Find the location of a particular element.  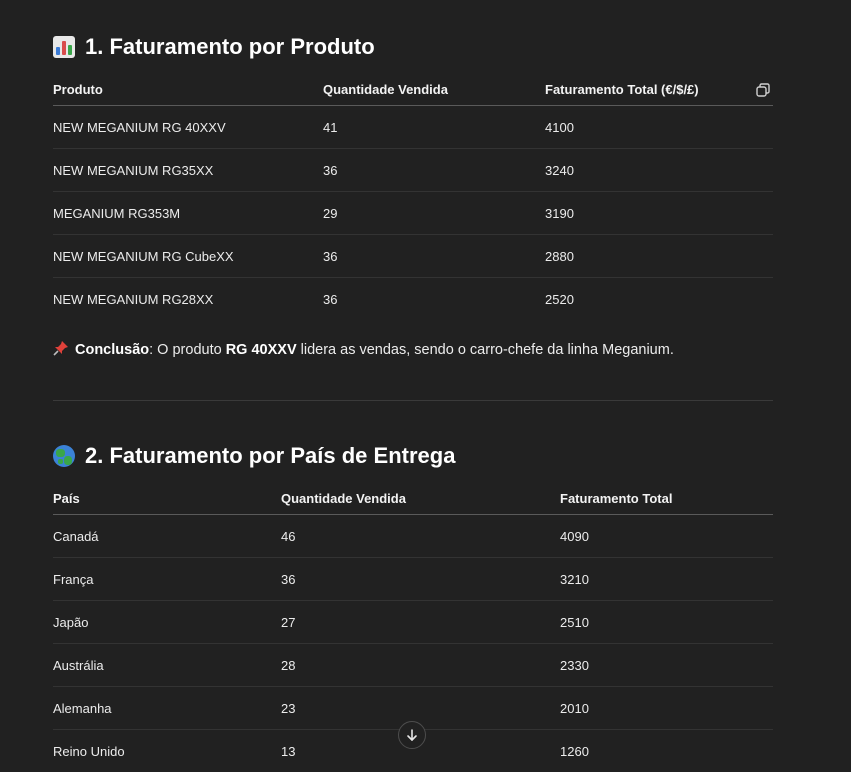

table-cell: Austrália is located at coordinates (167, 665).